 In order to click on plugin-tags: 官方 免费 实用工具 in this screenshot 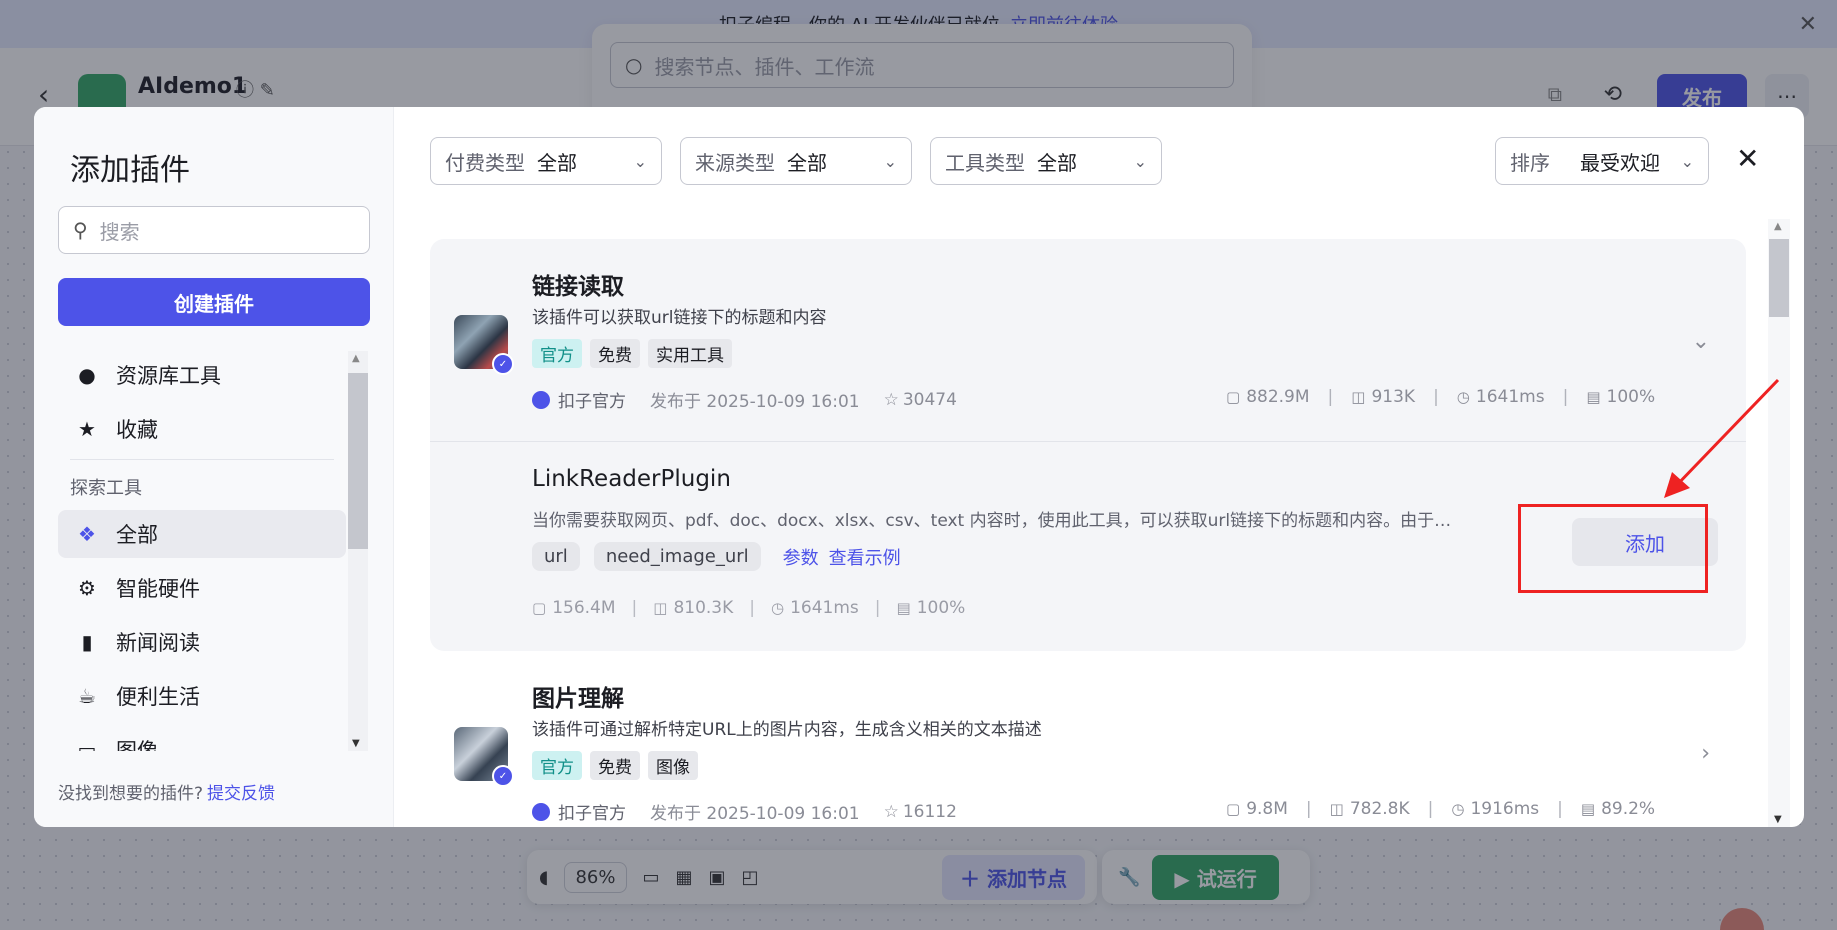, I will do `click(632, 353)`.